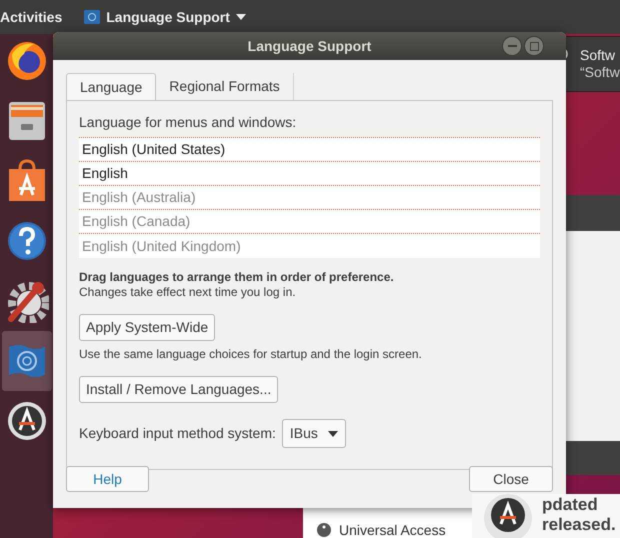  Describe the element at coordinates (225, 86) in the screenshot. I see `tab: Regional Formats` at that location.